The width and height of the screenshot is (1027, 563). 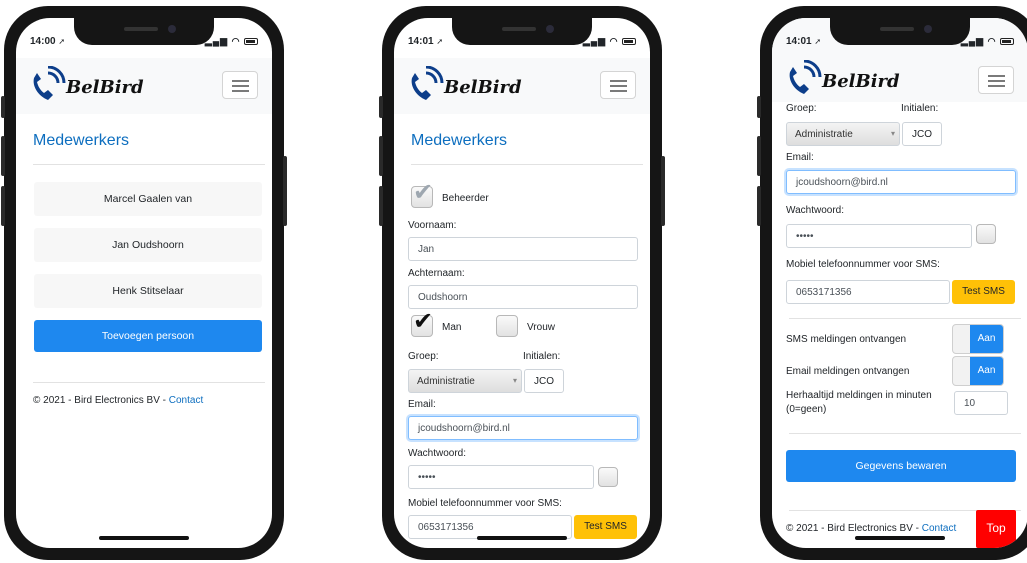 I want to click on scroll-top-button: Top, so click(x=996, y=529).